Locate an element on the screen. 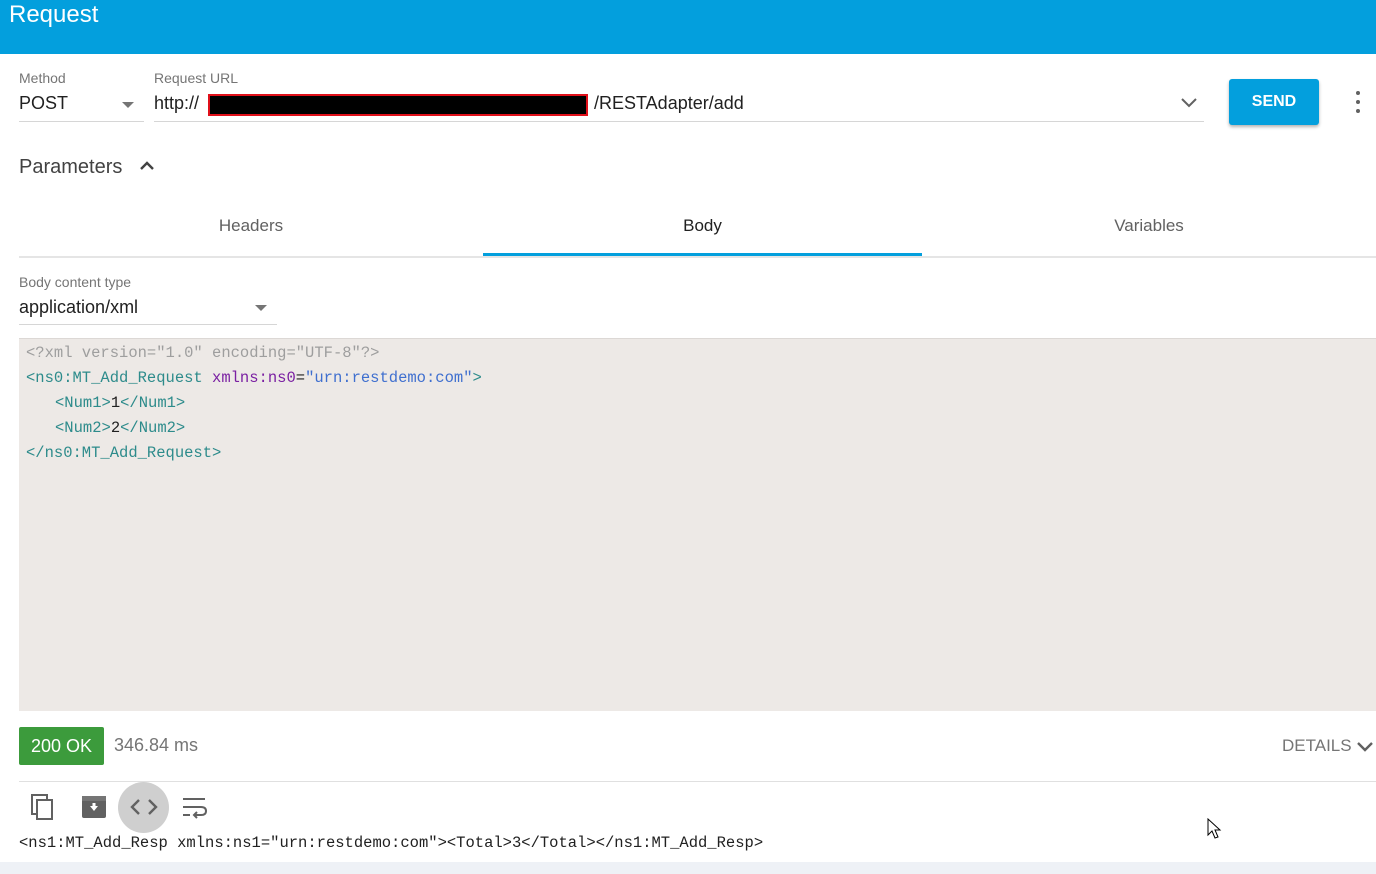 The width and height of the screenshot is (1376, 874). code-attr: xmlns:ns0 is located at coordinates (254, 378).